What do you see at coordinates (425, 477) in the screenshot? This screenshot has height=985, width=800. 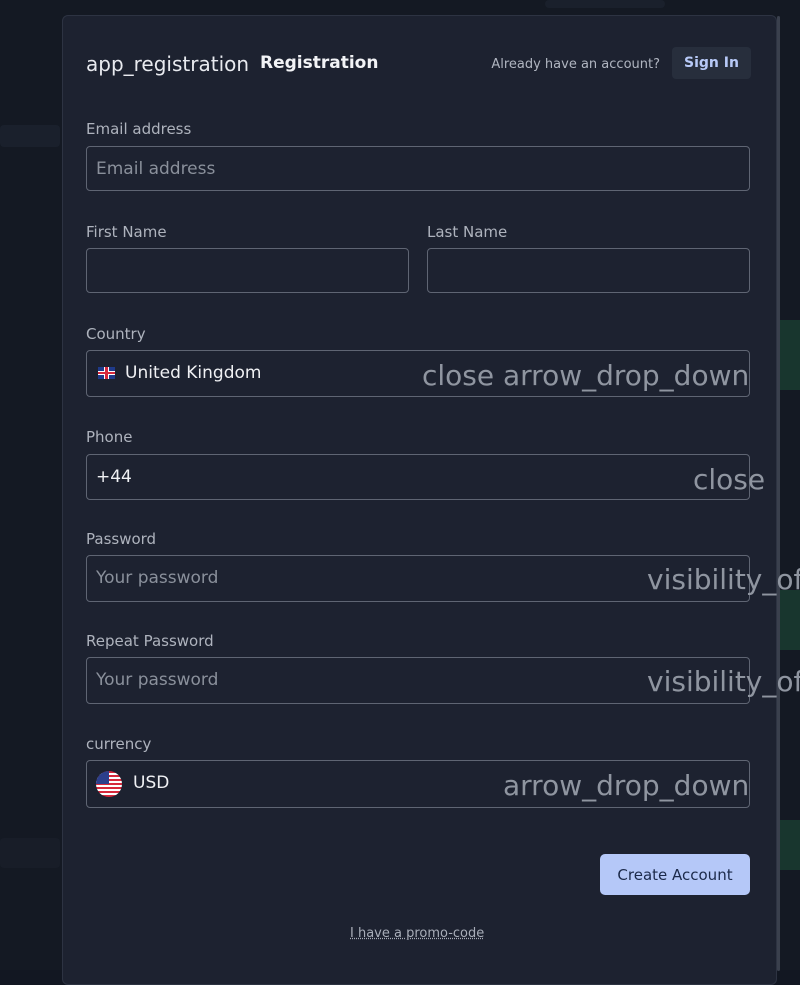 I see `phone-field-container: +44 close` at bounding box center [425, 477].